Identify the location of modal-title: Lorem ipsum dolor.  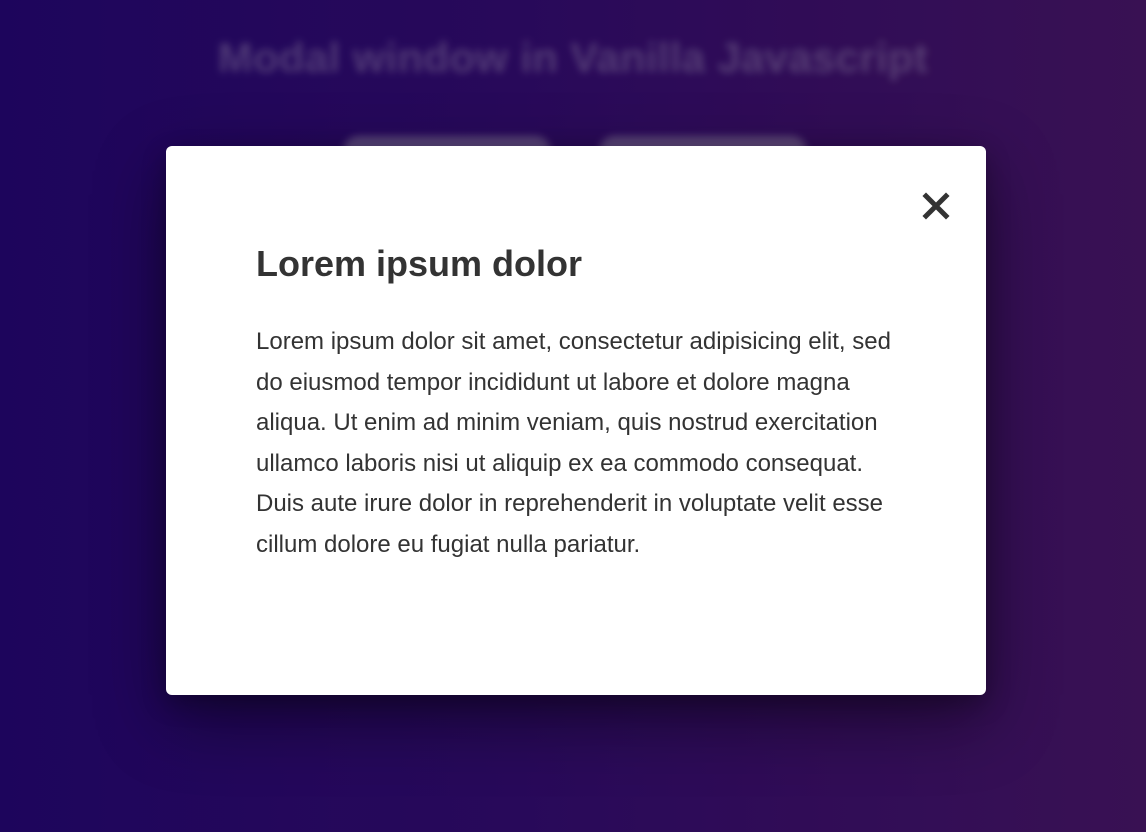
(419, 263).